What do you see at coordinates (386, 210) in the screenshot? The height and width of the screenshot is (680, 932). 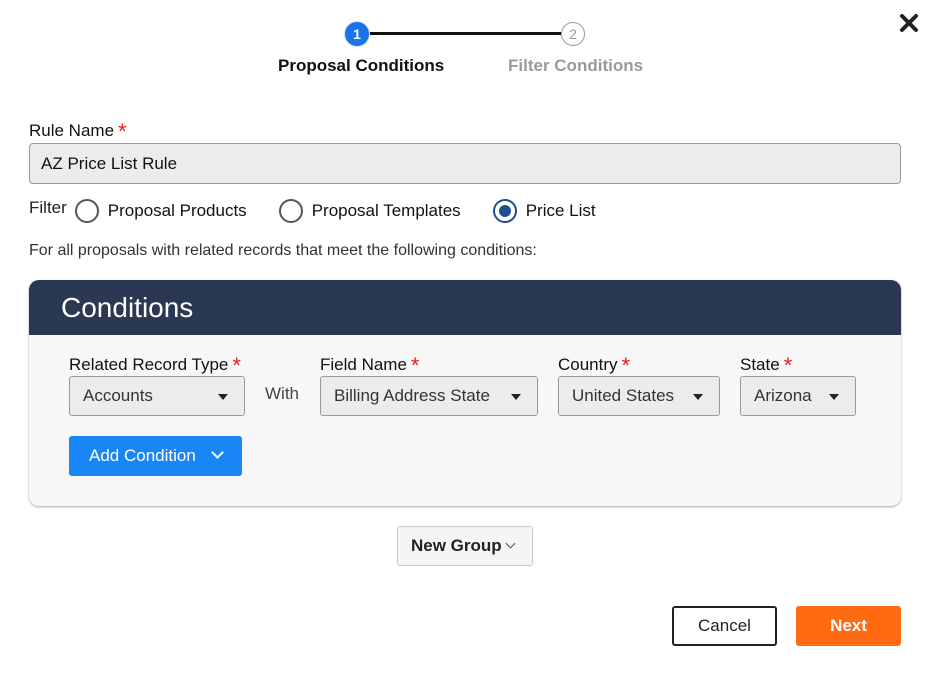 I see `radio-label: Proposal Templates` at bounding box center [386, 210].